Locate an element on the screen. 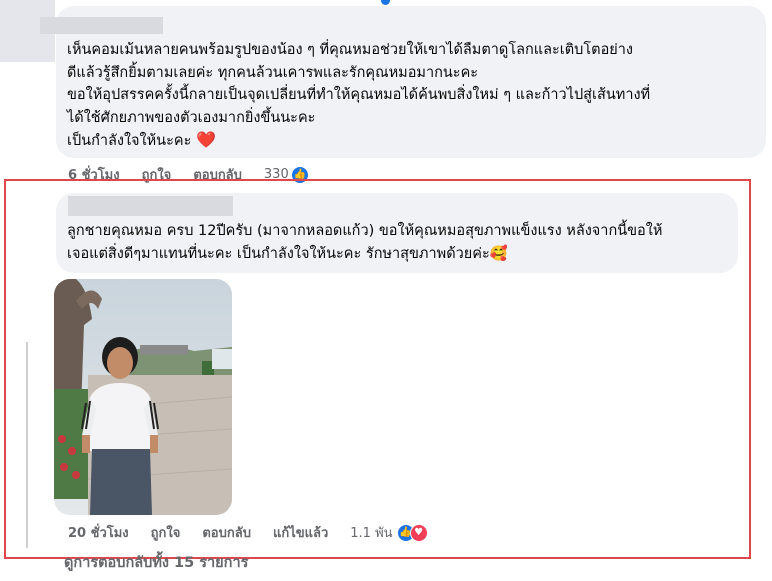 This screenshot has height=581, width=772. notification-dot is located at coordinates (385, 2).